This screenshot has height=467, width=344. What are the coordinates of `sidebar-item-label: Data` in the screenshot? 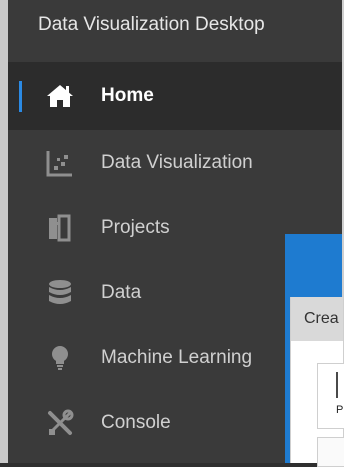 It's located at (121, 292).